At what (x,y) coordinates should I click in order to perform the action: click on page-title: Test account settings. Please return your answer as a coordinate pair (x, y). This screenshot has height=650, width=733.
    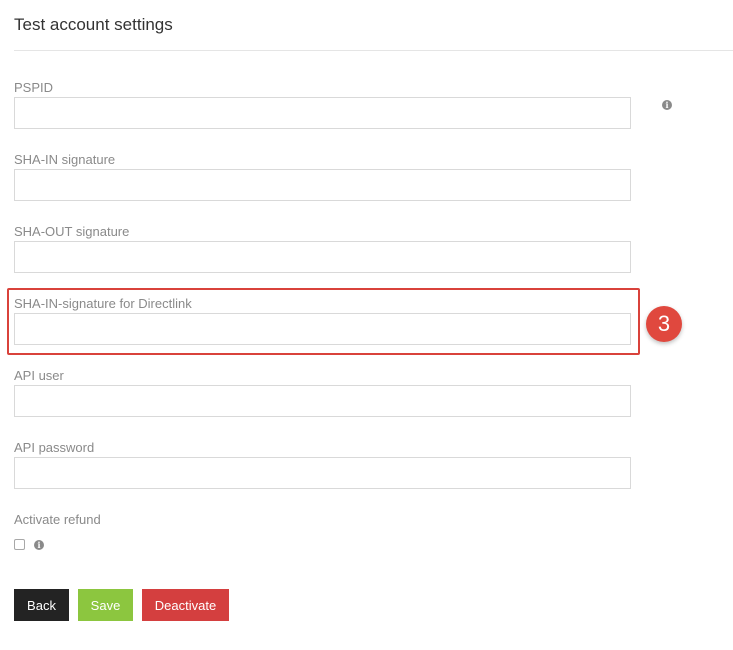
    Looking at the image, I should click on (93, 24).